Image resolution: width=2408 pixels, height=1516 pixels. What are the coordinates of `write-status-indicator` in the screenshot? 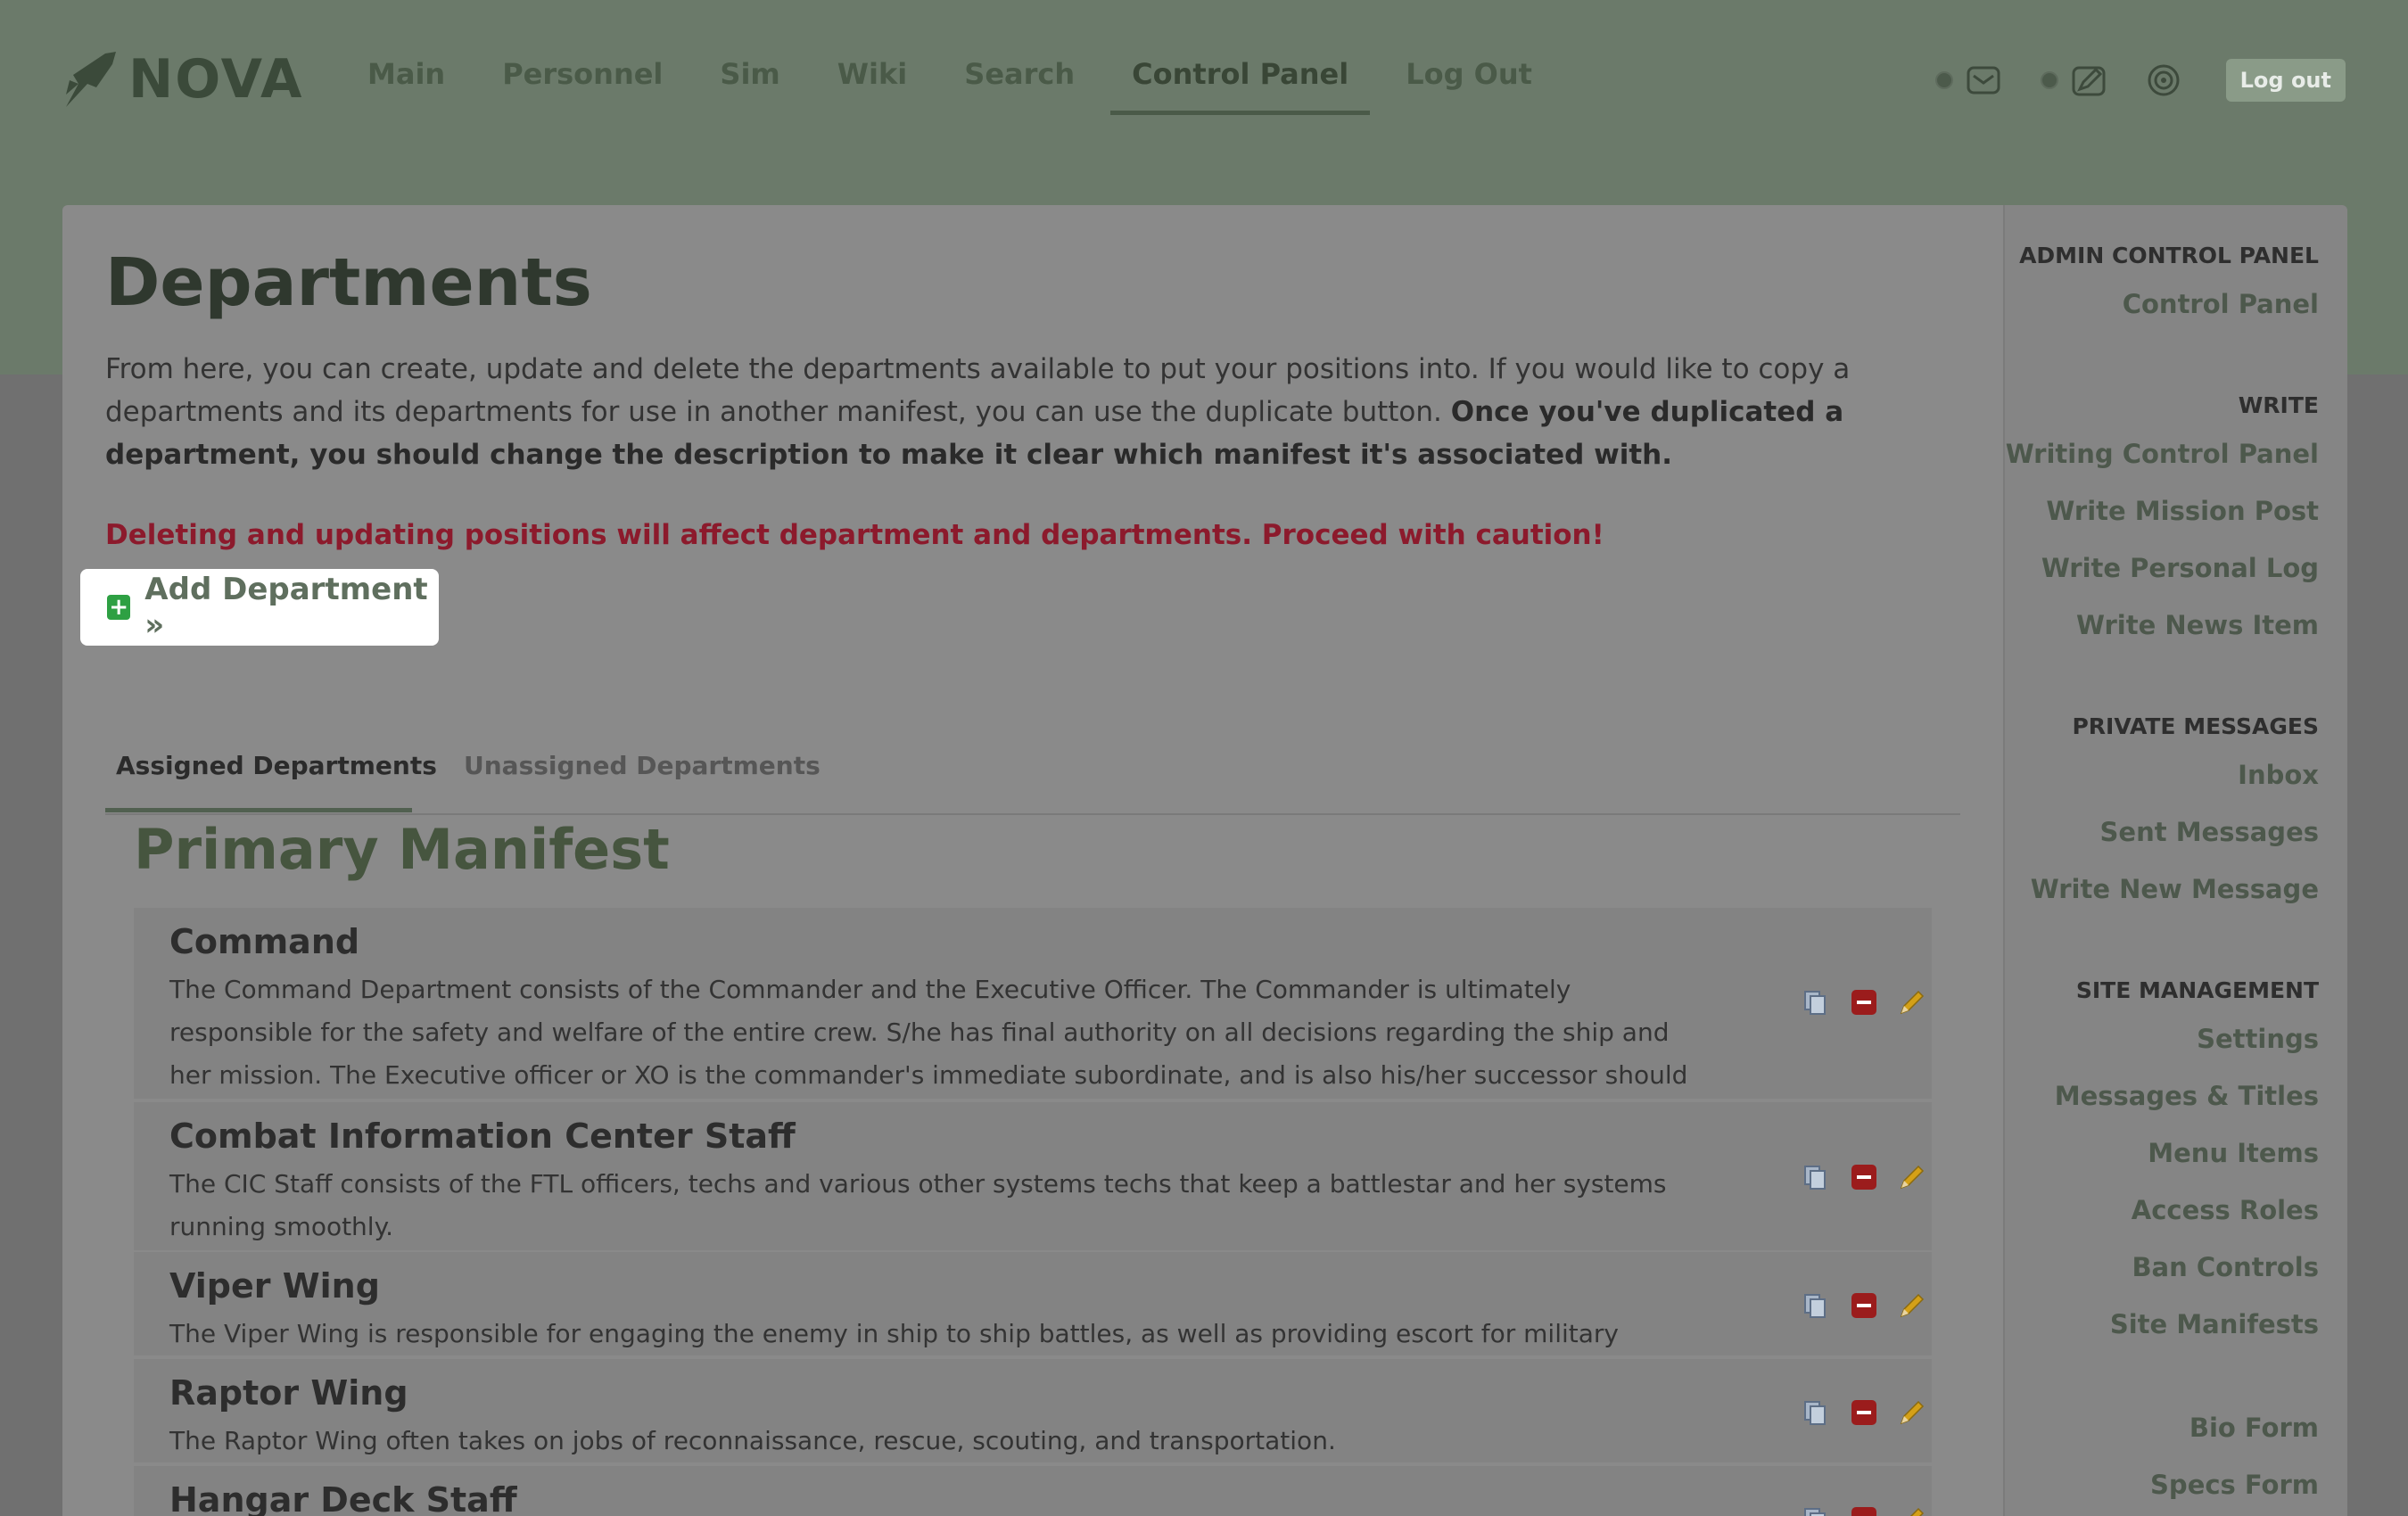 It's located at (2049, 80).